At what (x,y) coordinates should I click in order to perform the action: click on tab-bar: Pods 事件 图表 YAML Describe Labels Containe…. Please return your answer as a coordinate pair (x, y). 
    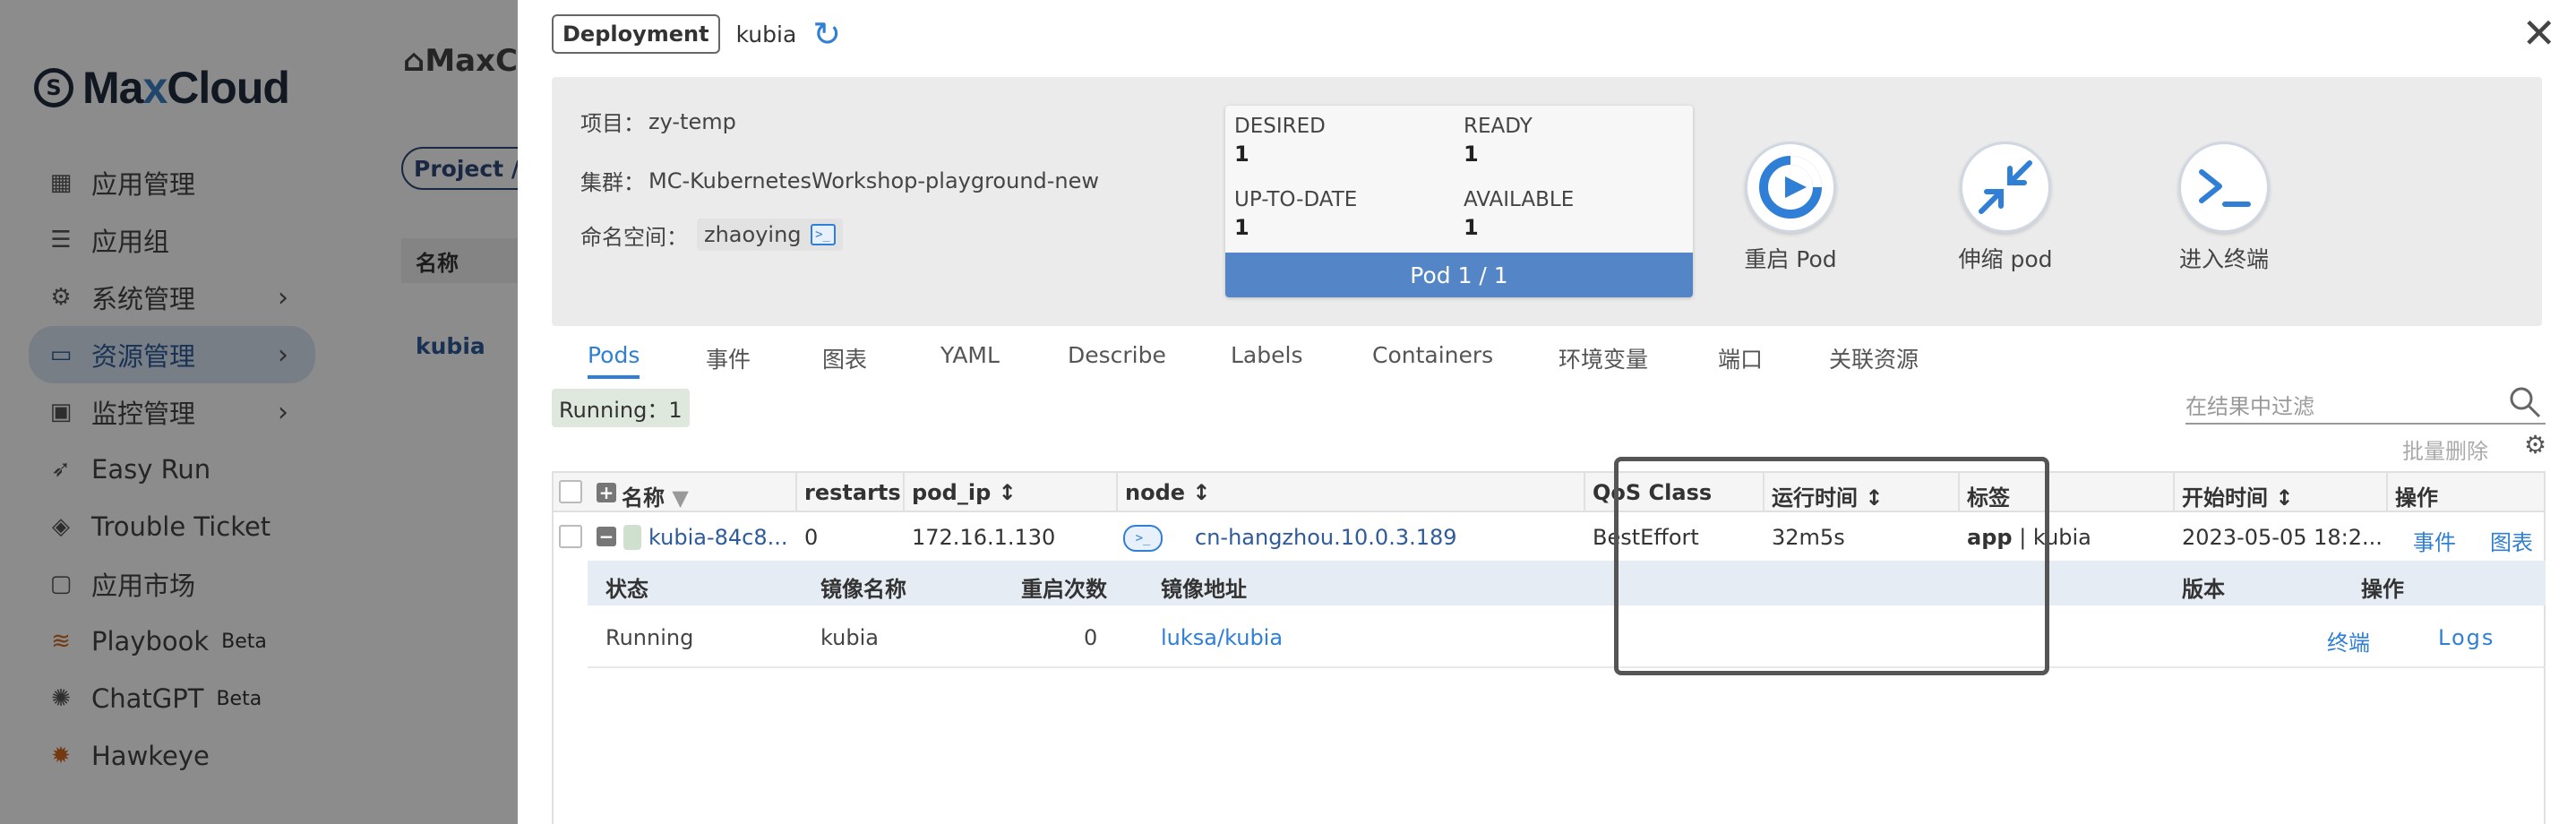
    Looking at the image, I should click on (1547, 357).